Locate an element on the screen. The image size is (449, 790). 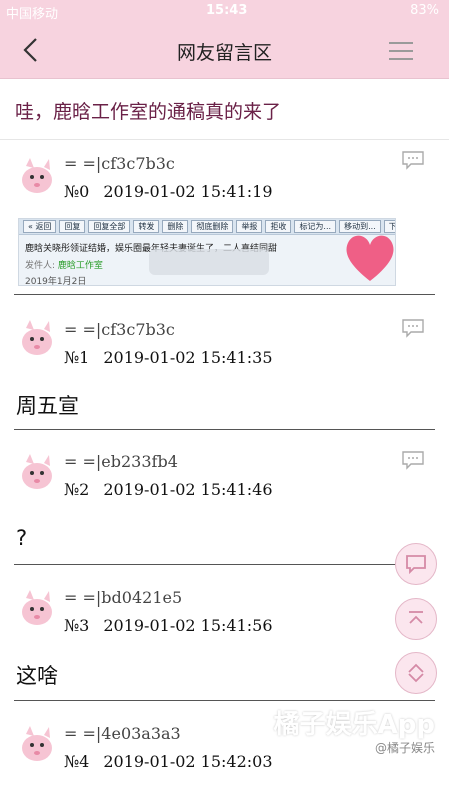
floor-number: №4 is located at coordinates (77, 761).